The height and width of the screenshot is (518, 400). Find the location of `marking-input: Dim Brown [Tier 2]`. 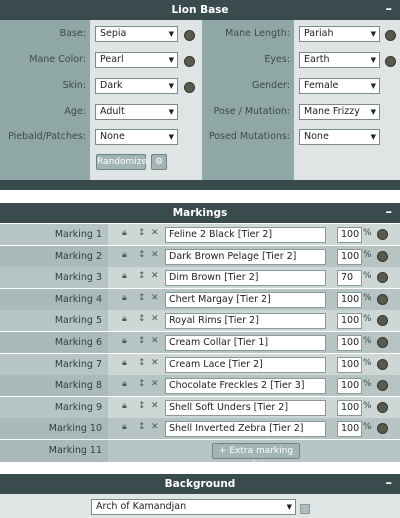

marking-input: Dim Brown [Tier 2] is located at coordinates (245, 278).